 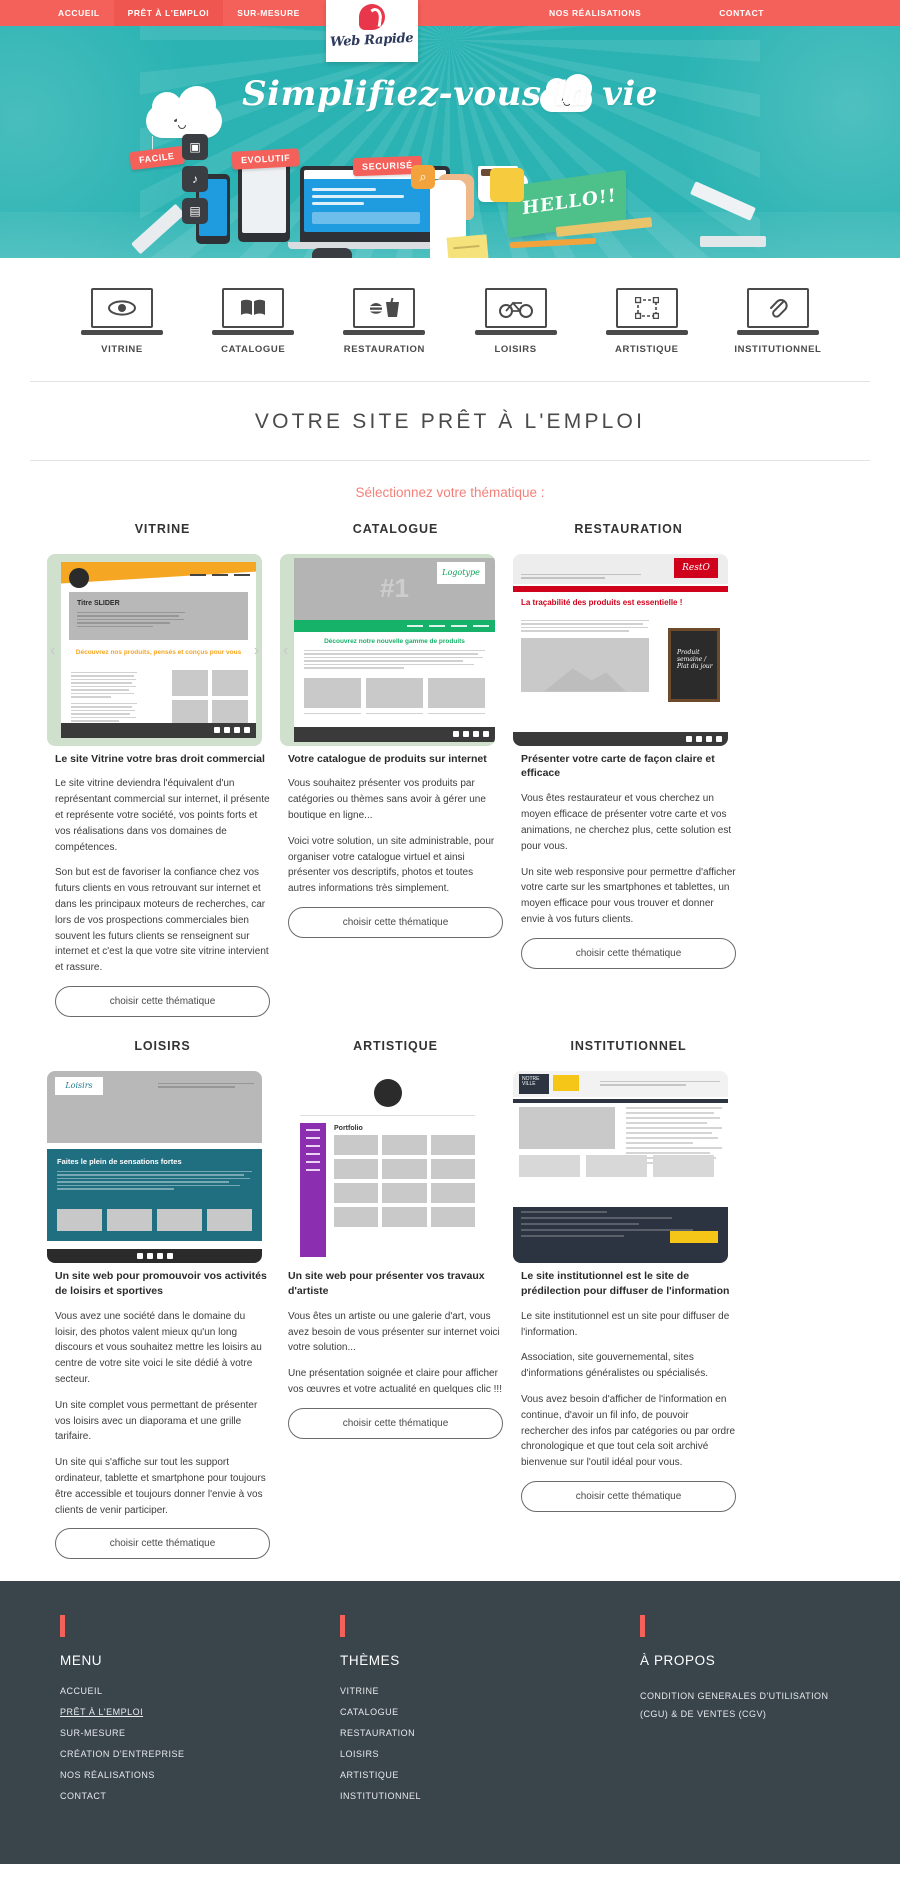 I want to click on choose-theme-button-restauration: choisir cette thématique, so click(x=628, y=953).